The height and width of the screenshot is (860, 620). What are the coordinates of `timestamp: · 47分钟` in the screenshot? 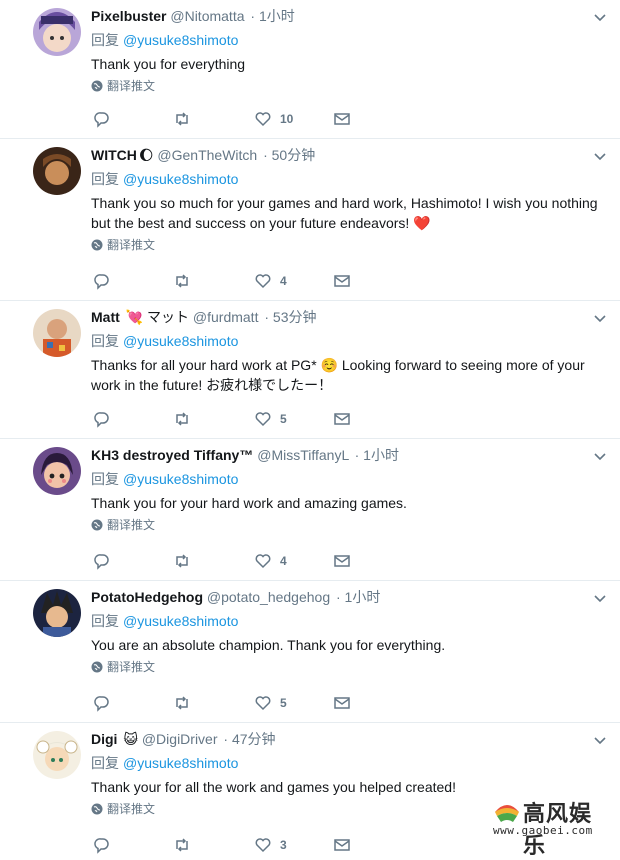 It's located at (249, 739).